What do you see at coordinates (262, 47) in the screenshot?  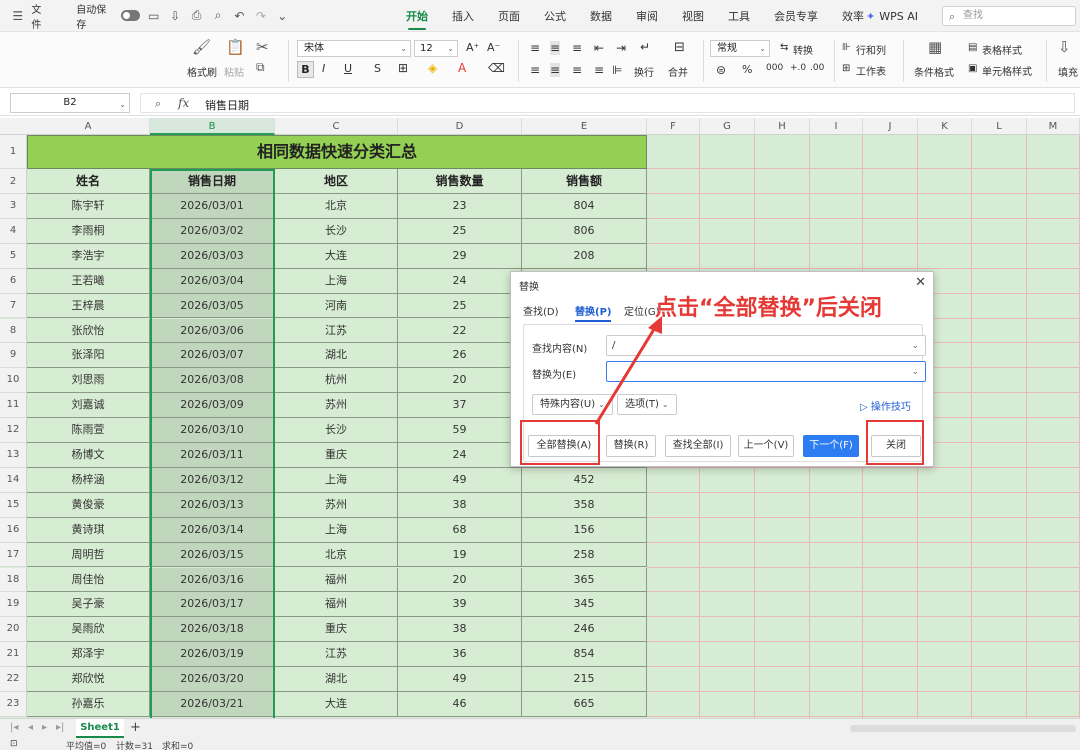 I see `cut-icon: ✂` at bounding box center [262, 47].